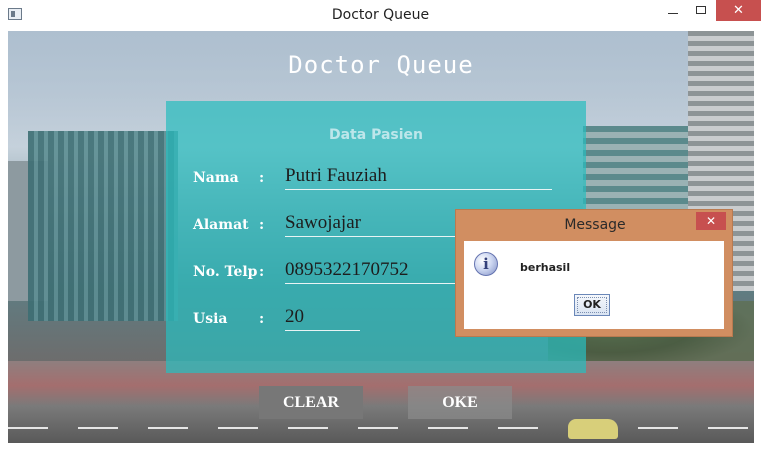  Describe the element at coordinates (702, 11) in the screenshot. I see `maximize-button` at that location.